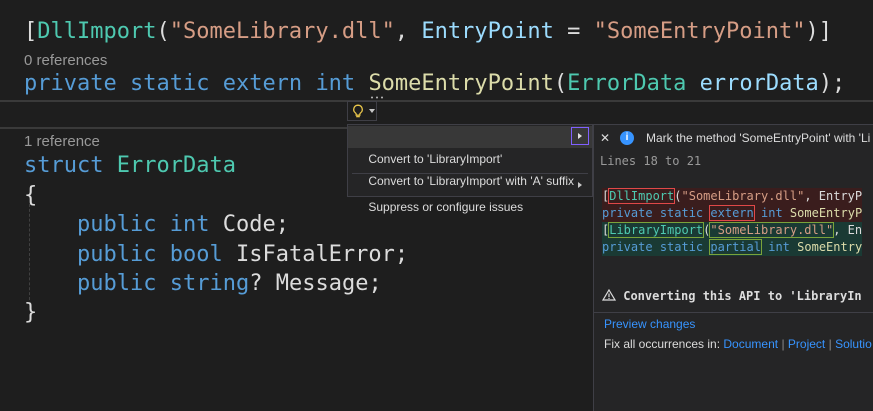 This screenshot has width=873, height=411. What do you see at coordinates (819, 31) in the screenshot?
I see `close-bracket: )]` at bounding box center [819, 31].